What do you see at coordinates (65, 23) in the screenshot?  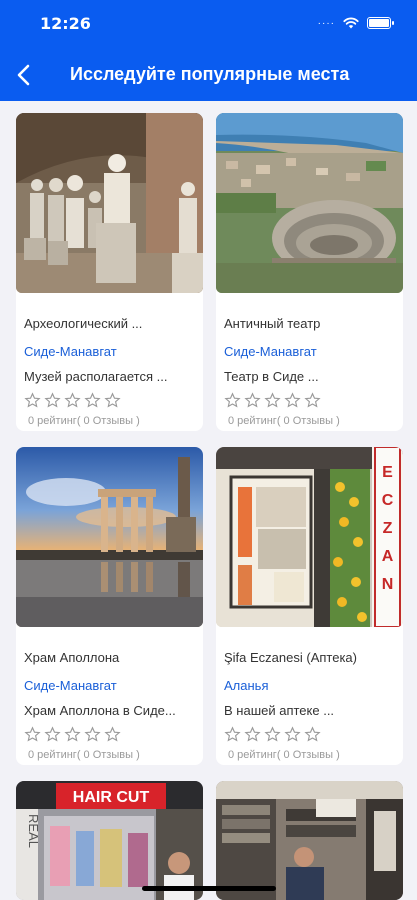 I see `status-time: 12:26` at bounding box center [65, 23].